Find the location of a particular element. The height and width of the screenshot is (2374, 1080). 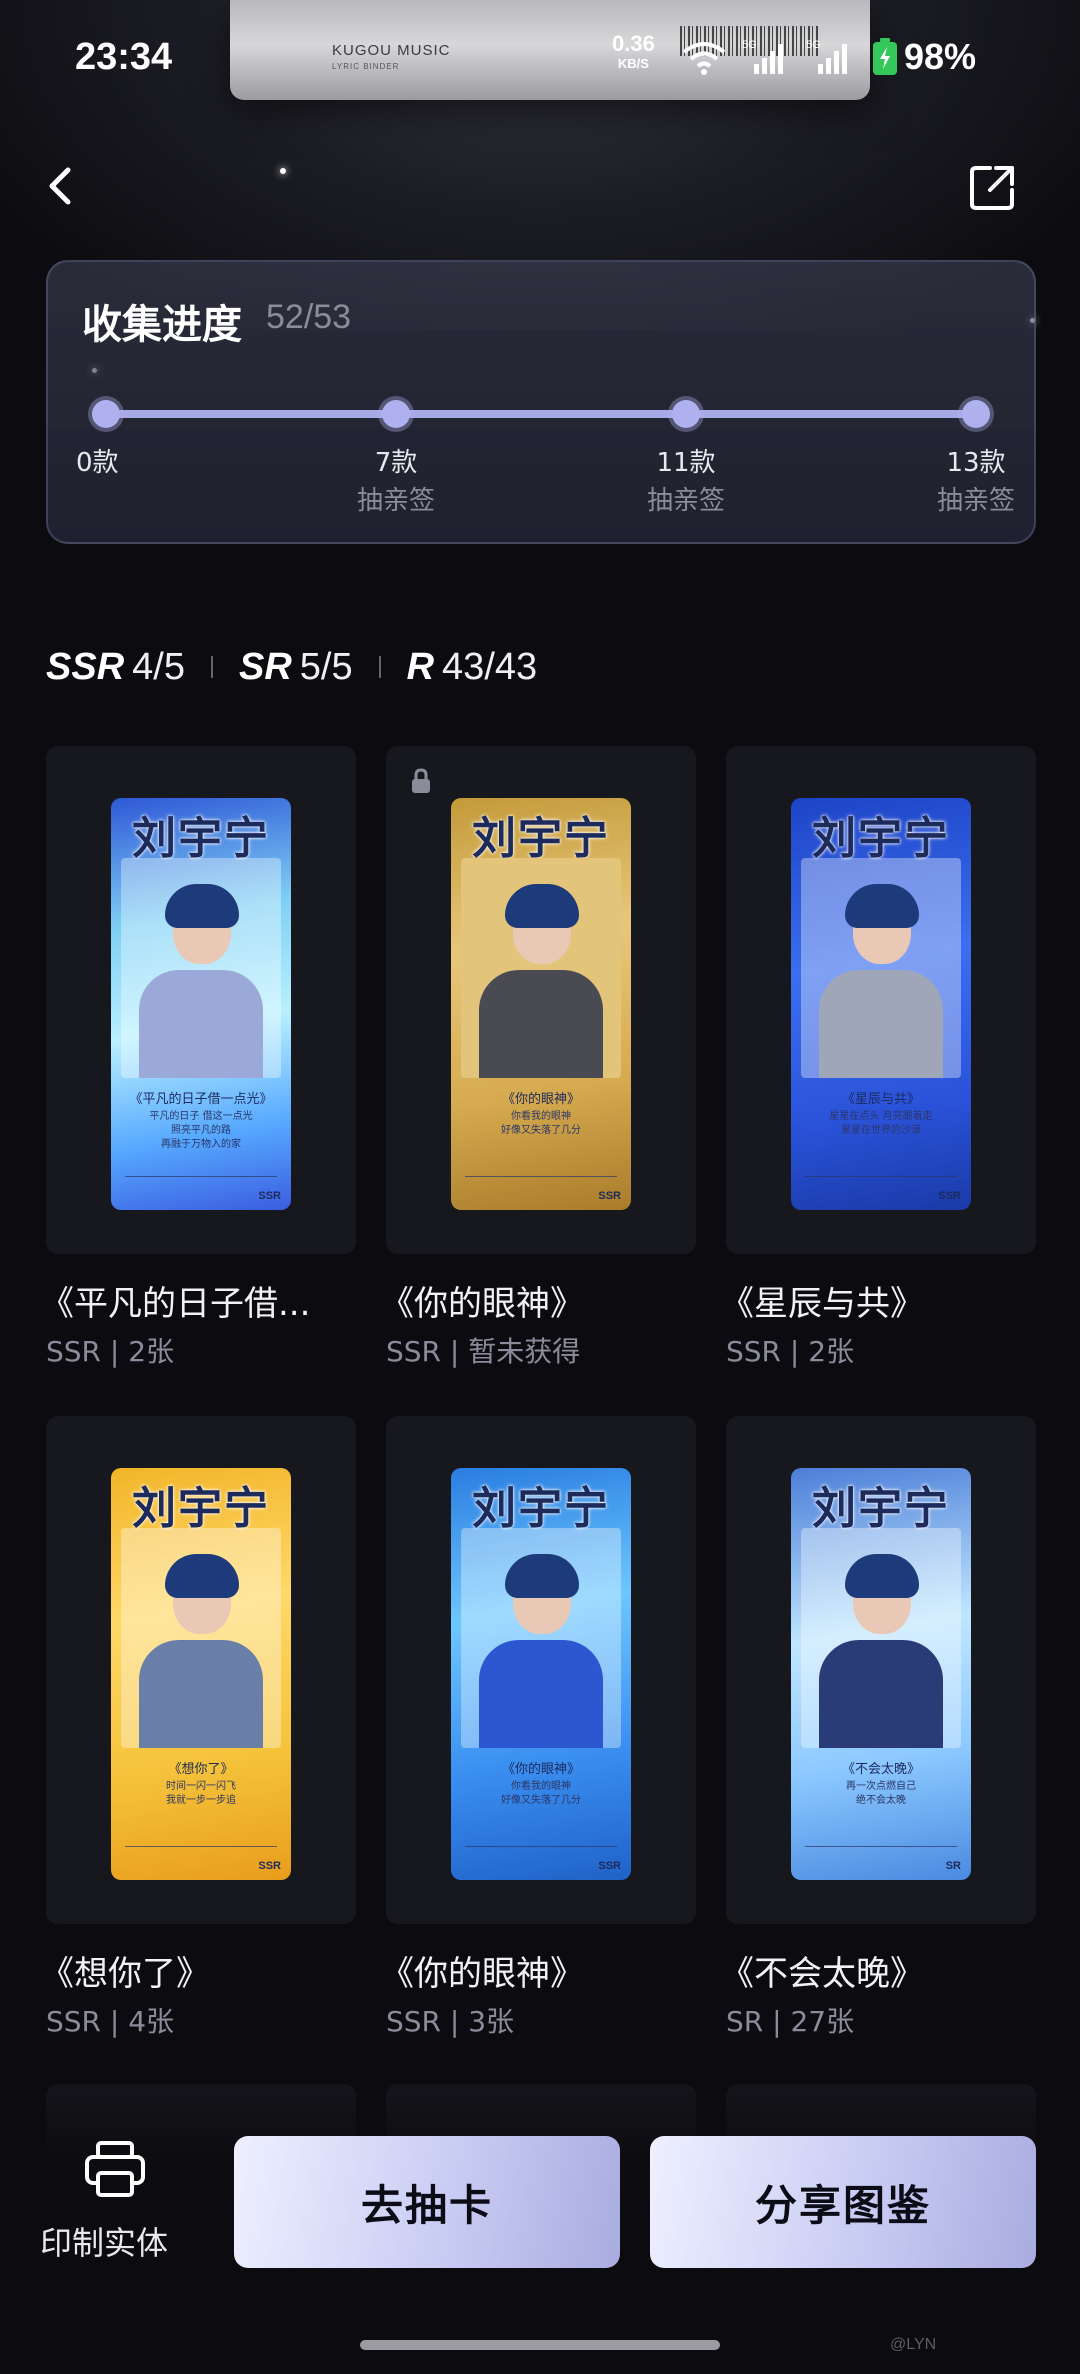

lock-icon is located at coordinates (421, 780).